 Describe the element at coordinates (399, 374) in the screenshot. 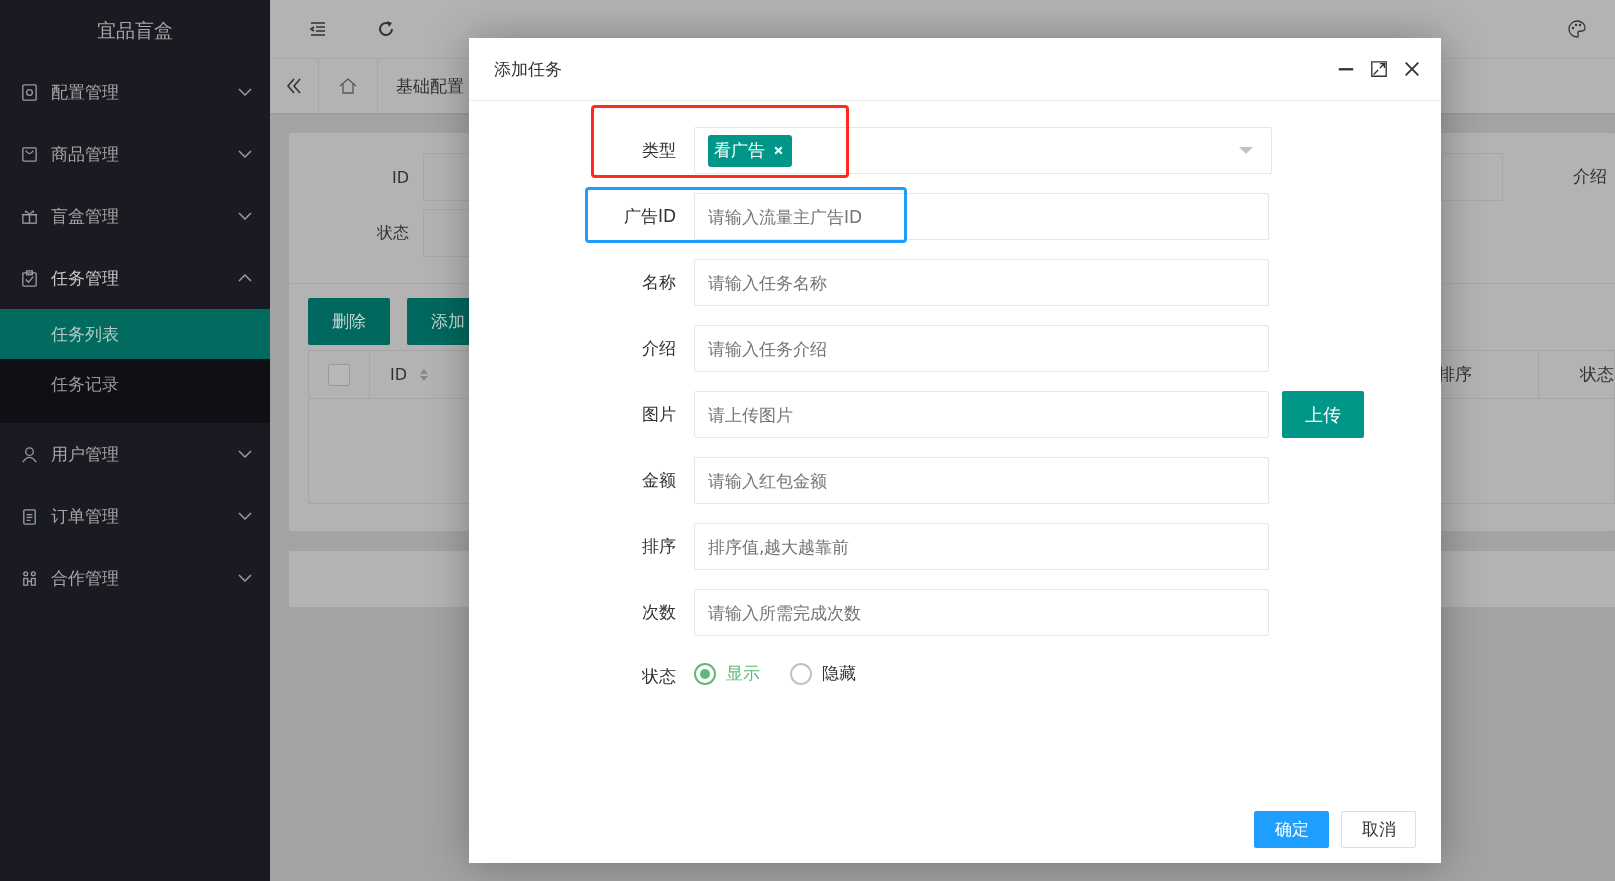

I see `column-header: ID` at that location.